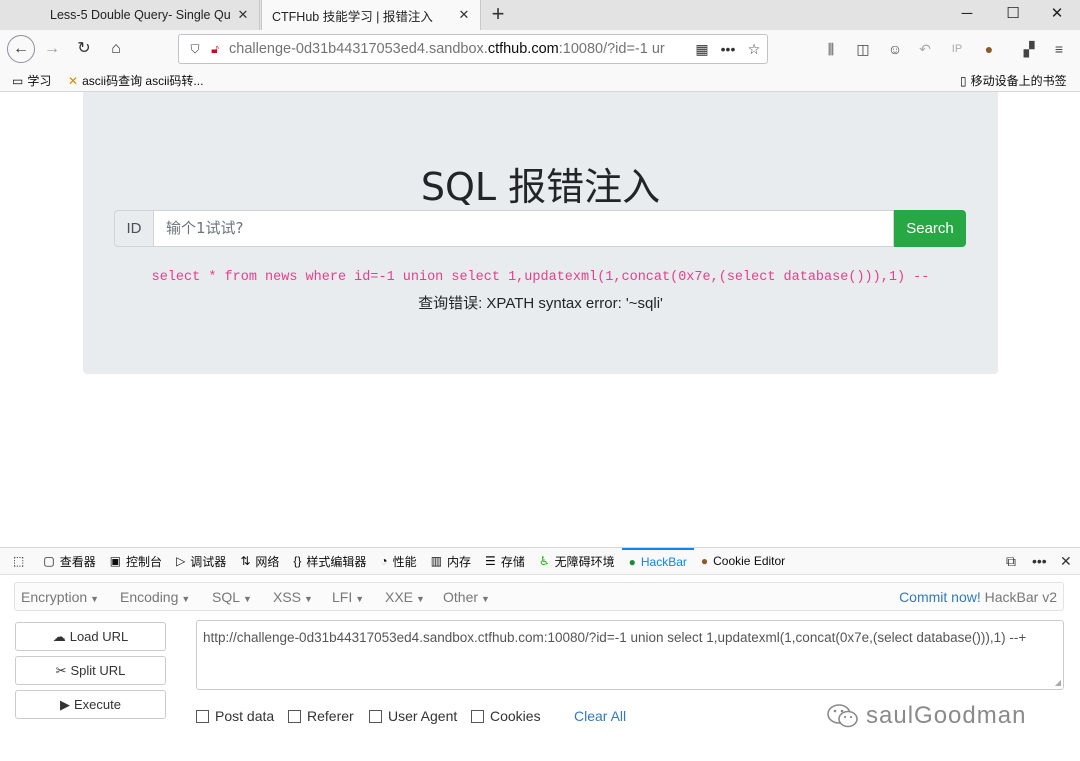  Describe the element at coordinates (632, 562) in the screenshot. I see `hackbar-icon: ●` at that location.